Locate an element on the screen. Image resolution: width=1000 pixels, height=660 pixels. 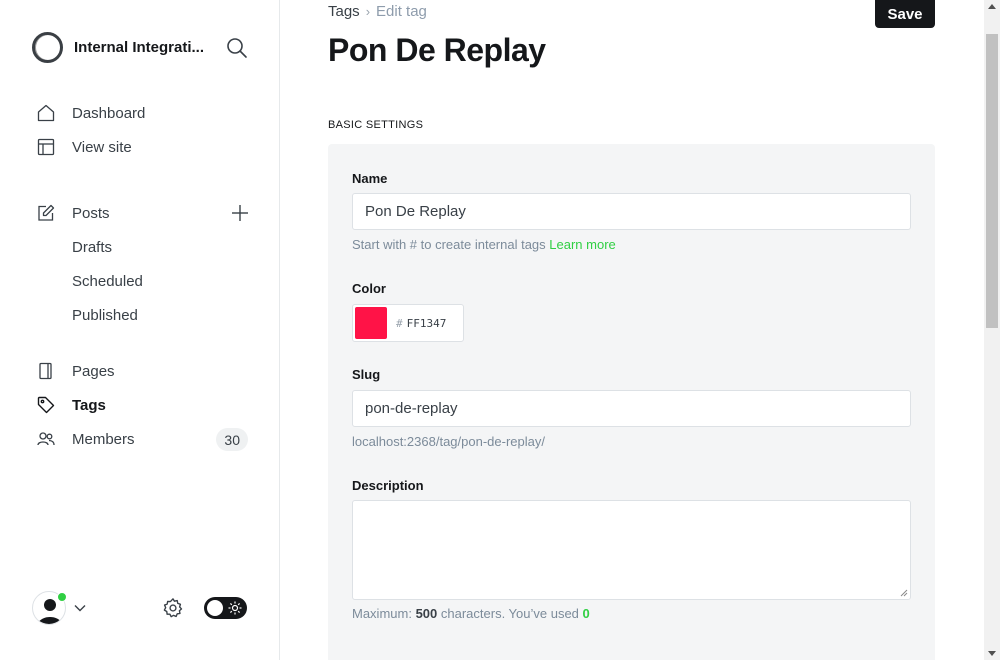
nav-secondary: Pages Tags Members 30 is located at coordinates (146, 405).